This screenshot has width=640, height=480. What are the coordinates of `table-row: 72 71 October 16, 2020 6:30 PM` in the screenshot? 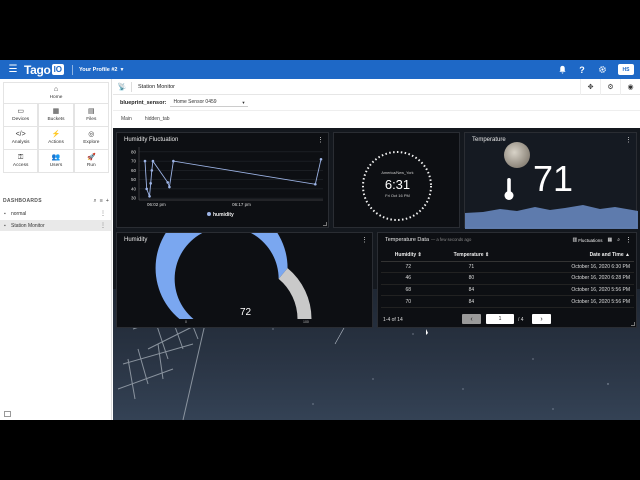 It's located at (507, 267).